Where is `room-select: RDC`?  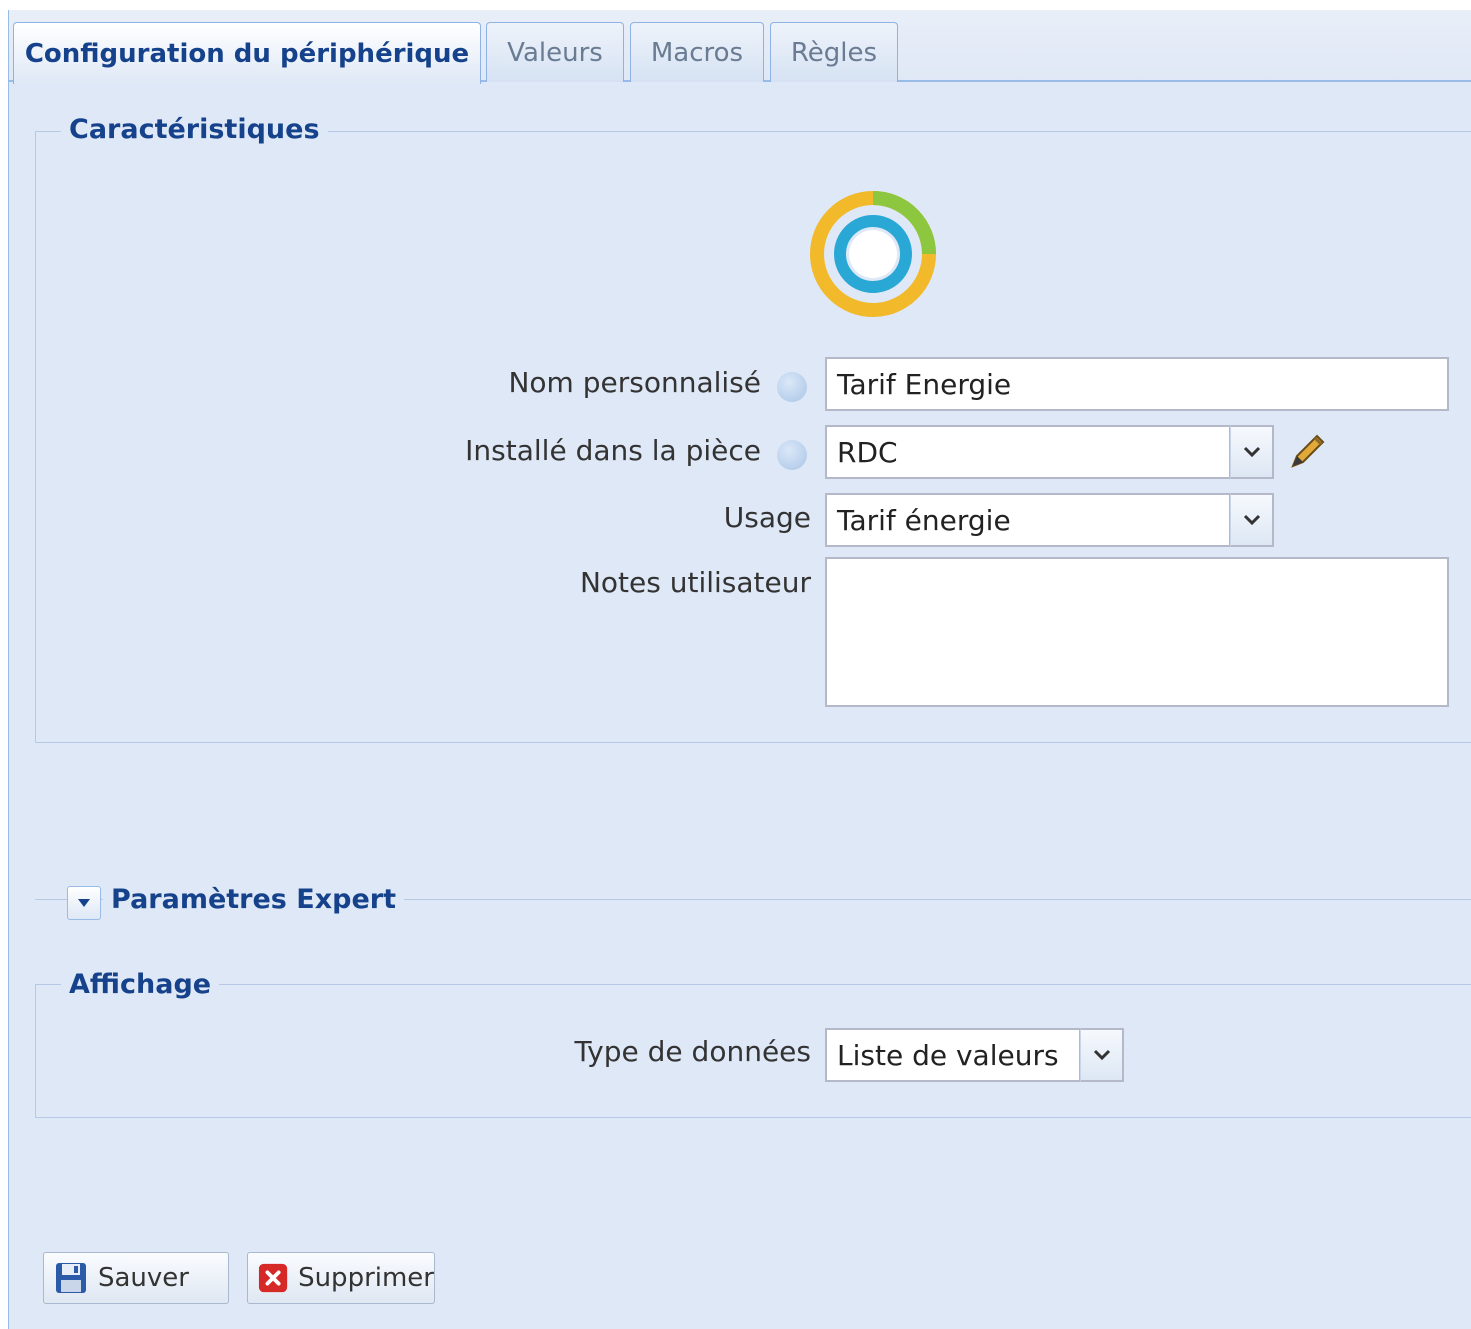 room-select: RDC is located at coordinates (1028, 452).